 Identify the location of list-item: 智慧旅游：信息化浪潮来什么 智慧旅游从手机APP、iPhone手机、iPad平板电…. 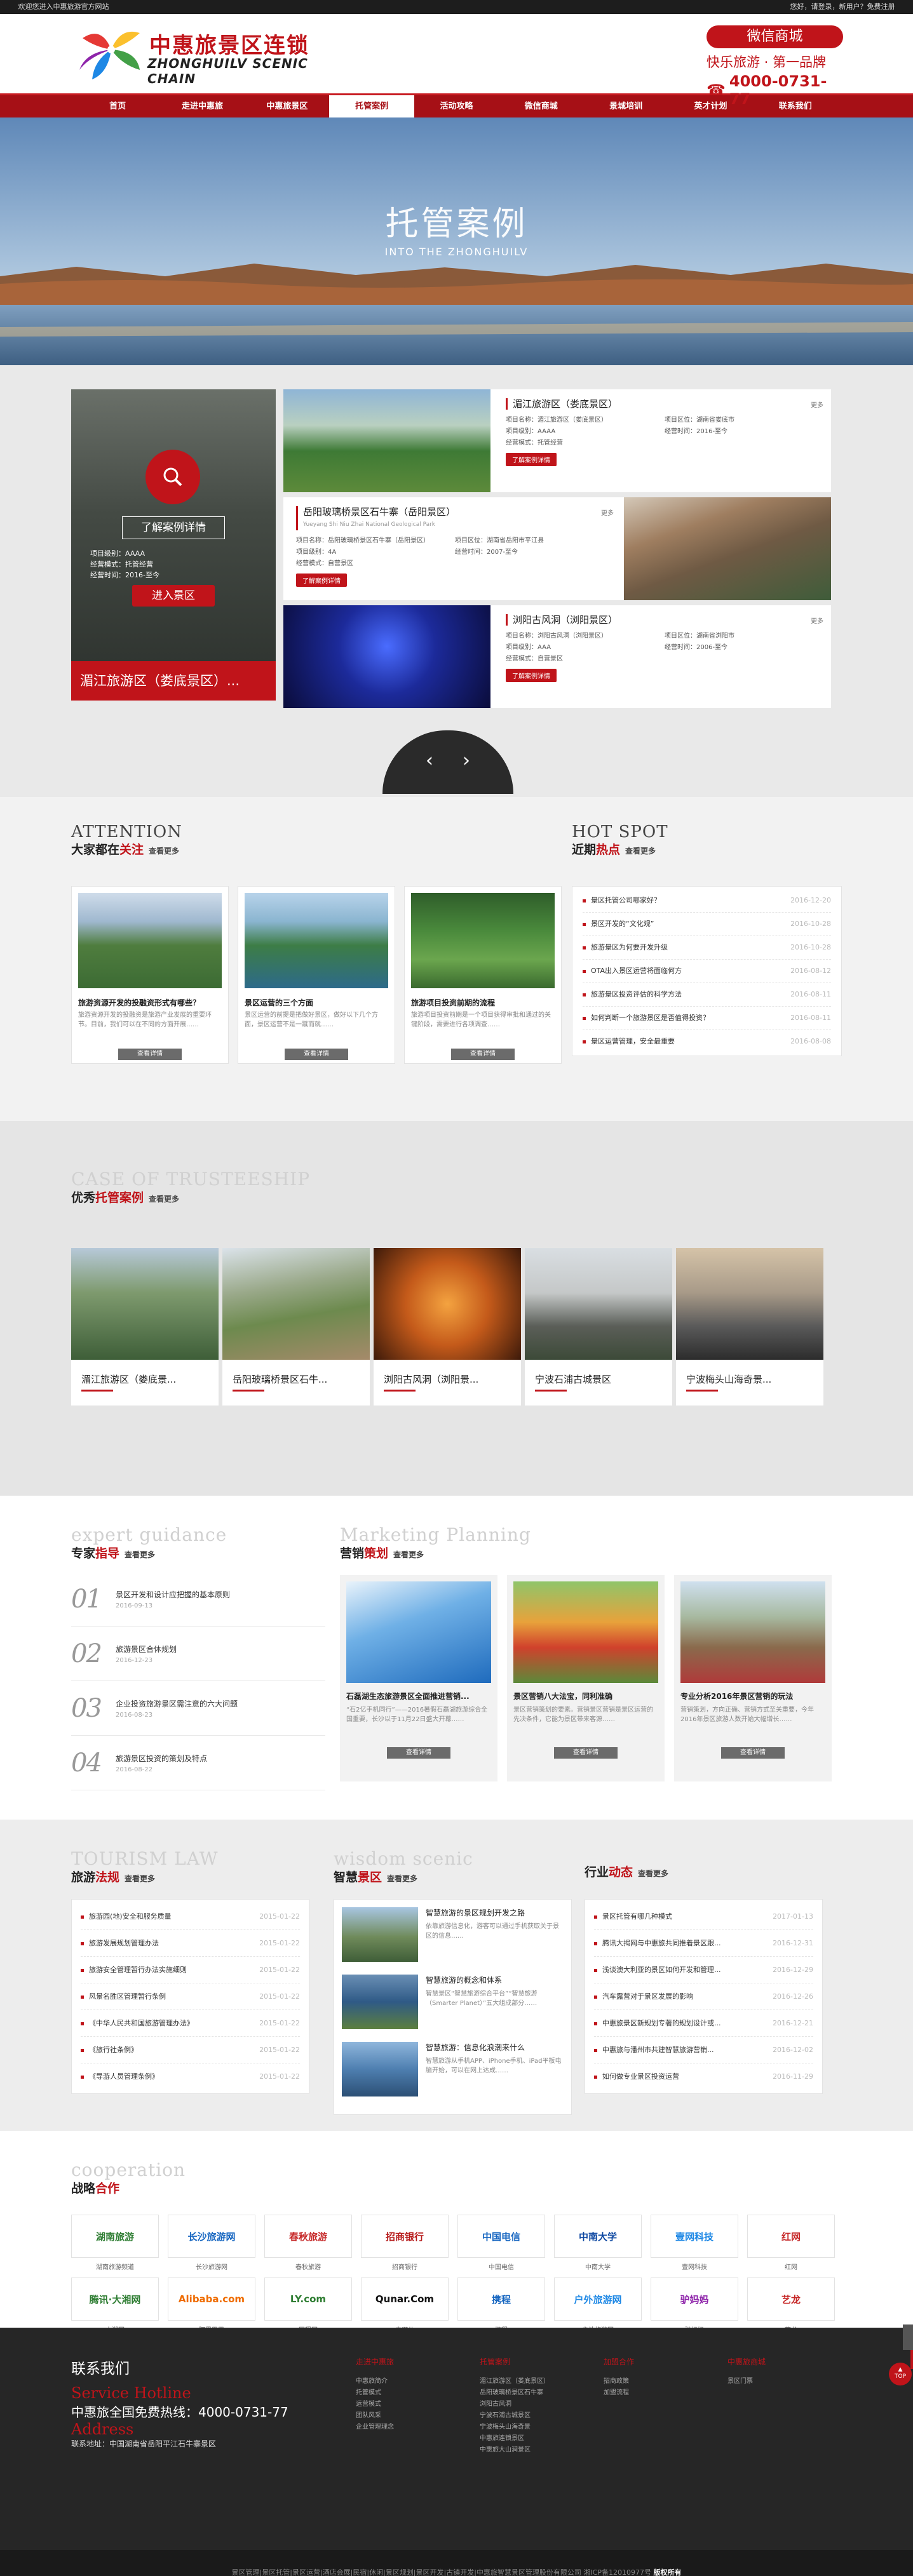
(453, 2075).